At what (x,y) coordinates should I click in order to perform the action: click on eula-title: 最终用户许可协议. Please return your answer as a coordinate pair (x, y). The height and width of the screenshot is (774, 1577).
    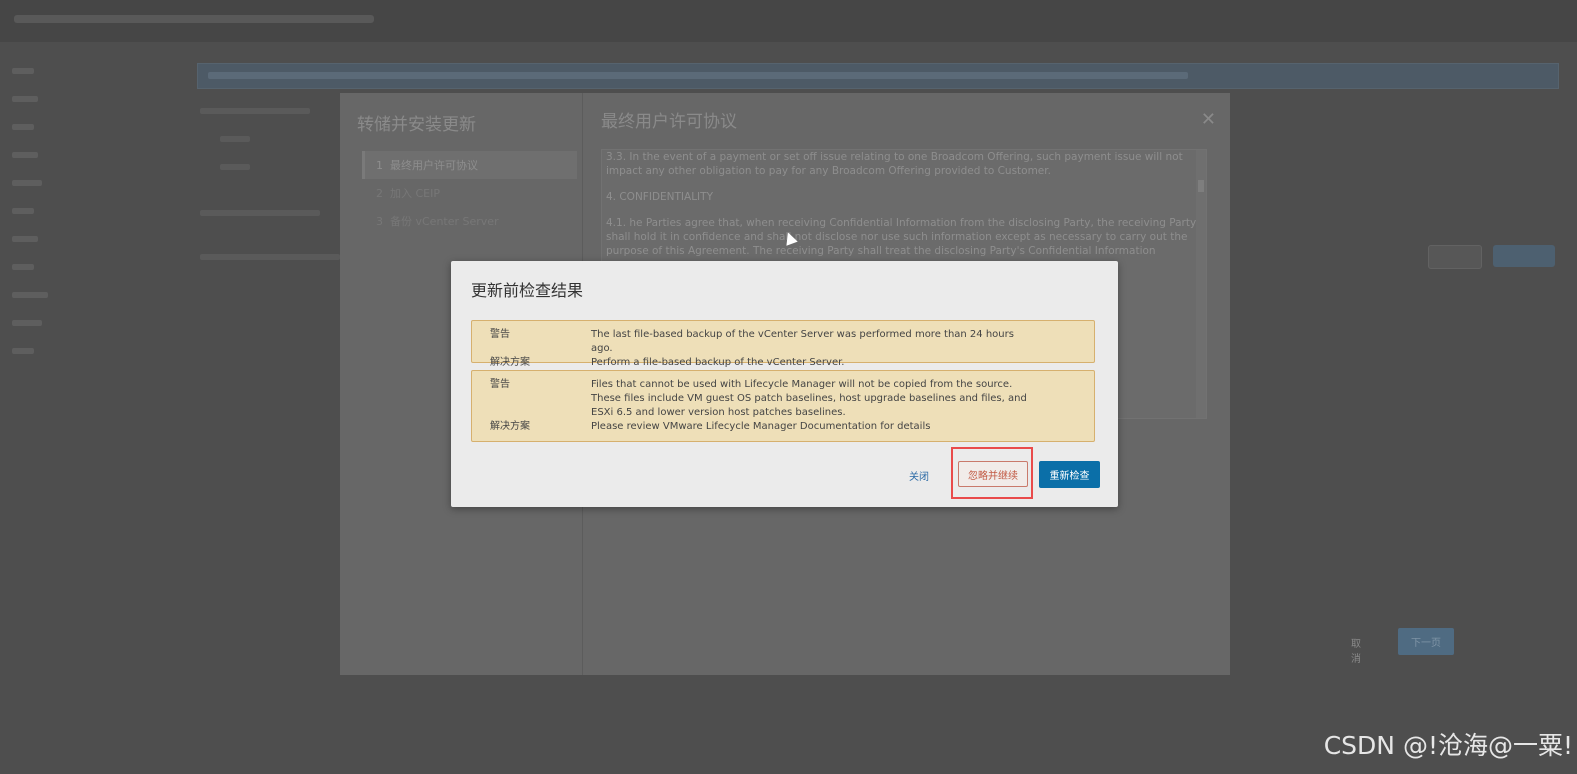
    Looking at the image, I should click on (669, 122).